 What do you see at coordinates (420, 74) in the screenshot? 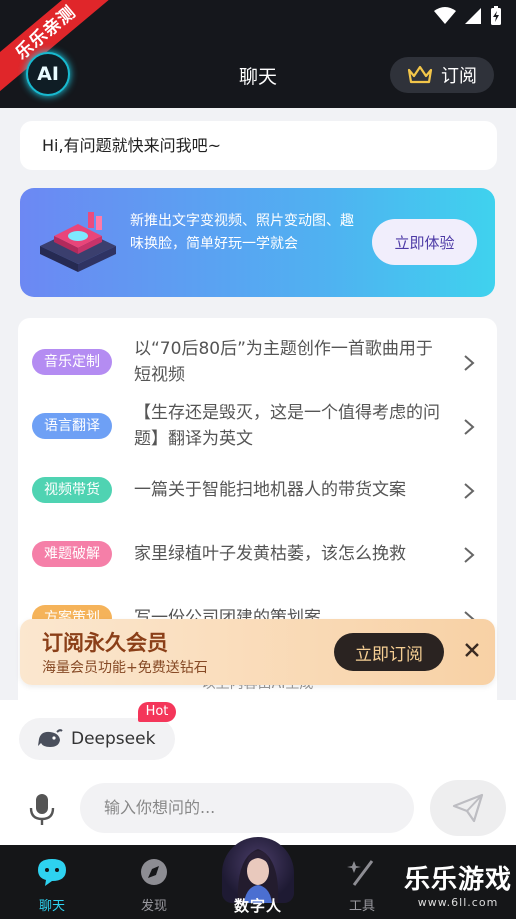
I see `crown-icon` at bounding box center [420, 74].